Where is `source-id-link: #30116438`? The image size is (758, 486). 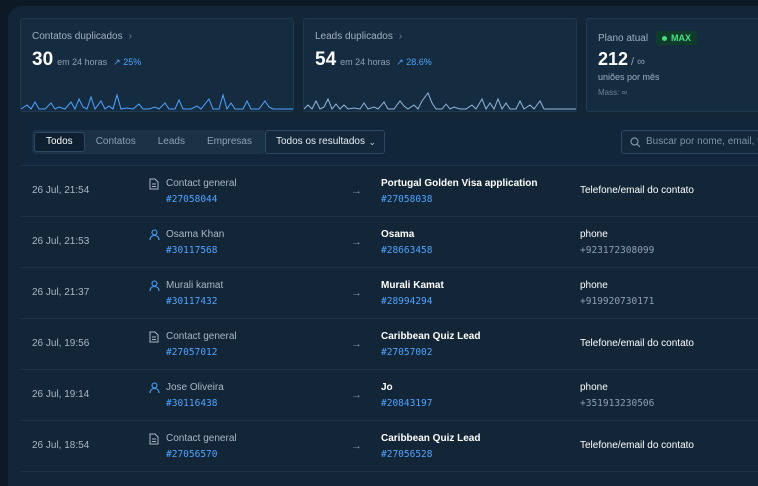
source-id-link: #30116438 is located at coordinates (191, 403).